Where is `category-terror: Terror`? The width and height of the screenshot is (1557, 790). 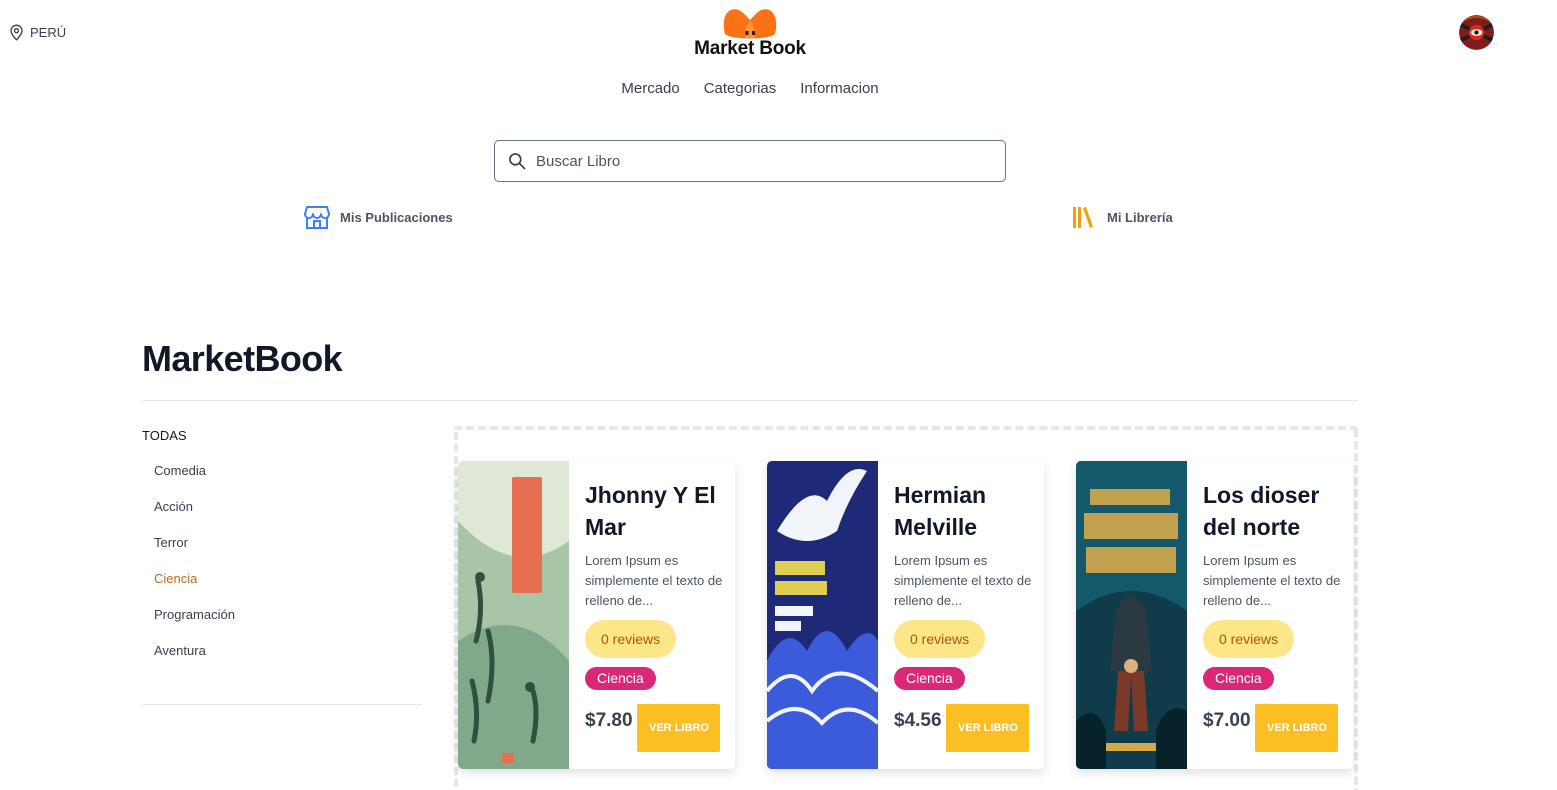
category-terror: Terror is located at coordinates (282, 549).